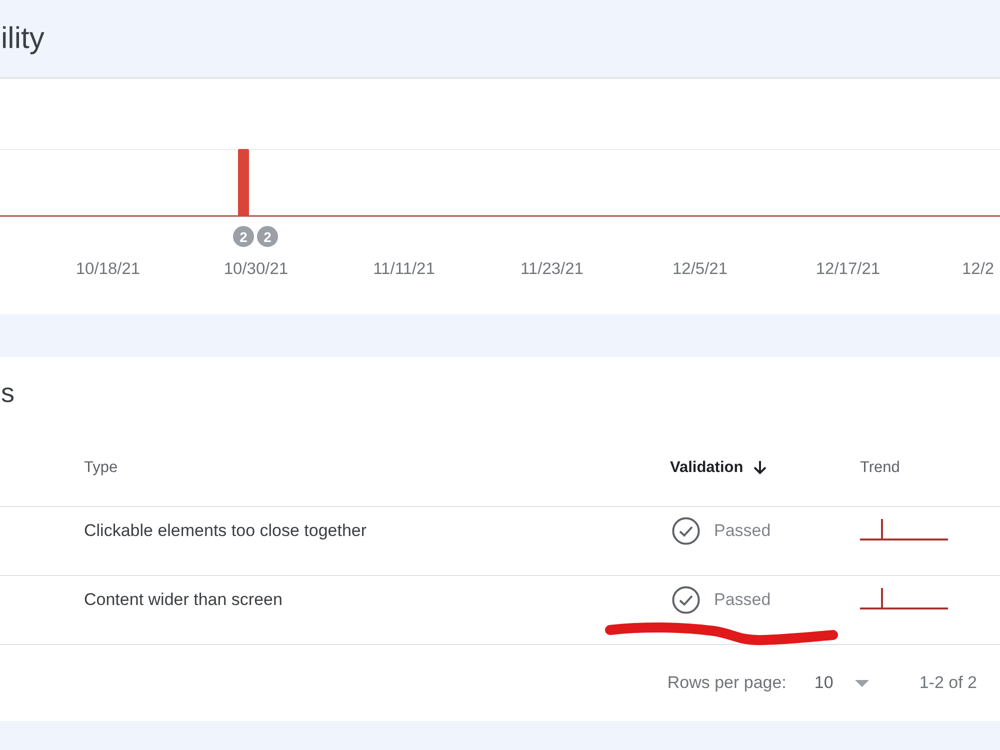 The height and width of the screenshot is (750, 1000). Describe the element at coordinates (719, 467) in the screenshot. I see `column-header: Validation` at that location.